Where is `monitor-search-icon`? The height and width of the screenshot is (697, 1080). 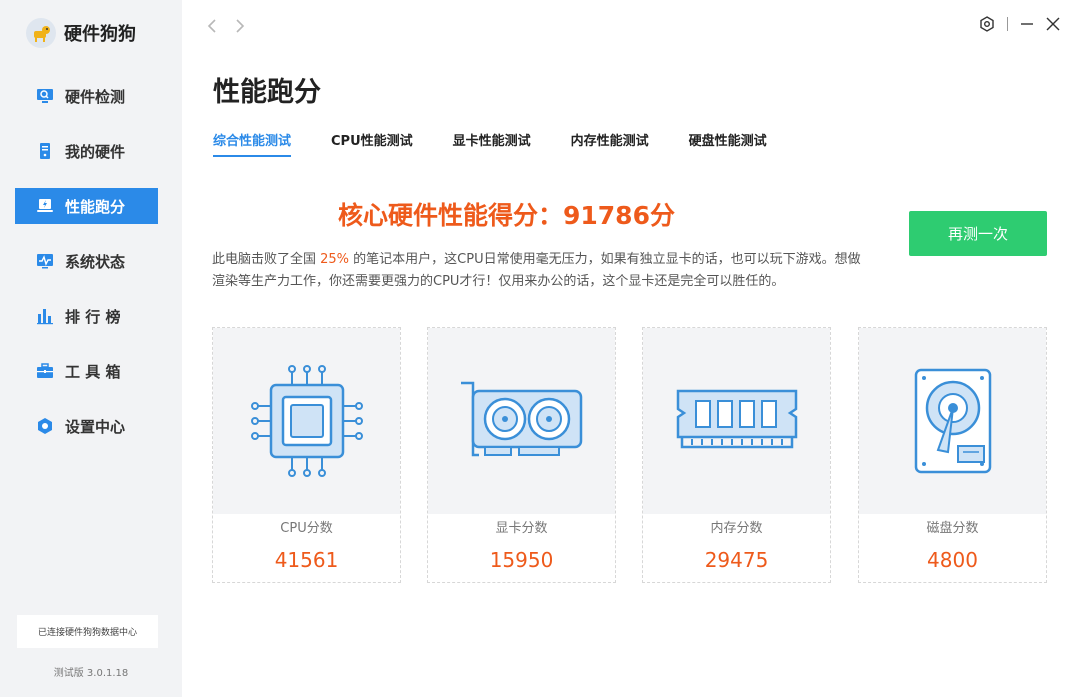
monitor-search-icon is located at coordinates (45, 96).